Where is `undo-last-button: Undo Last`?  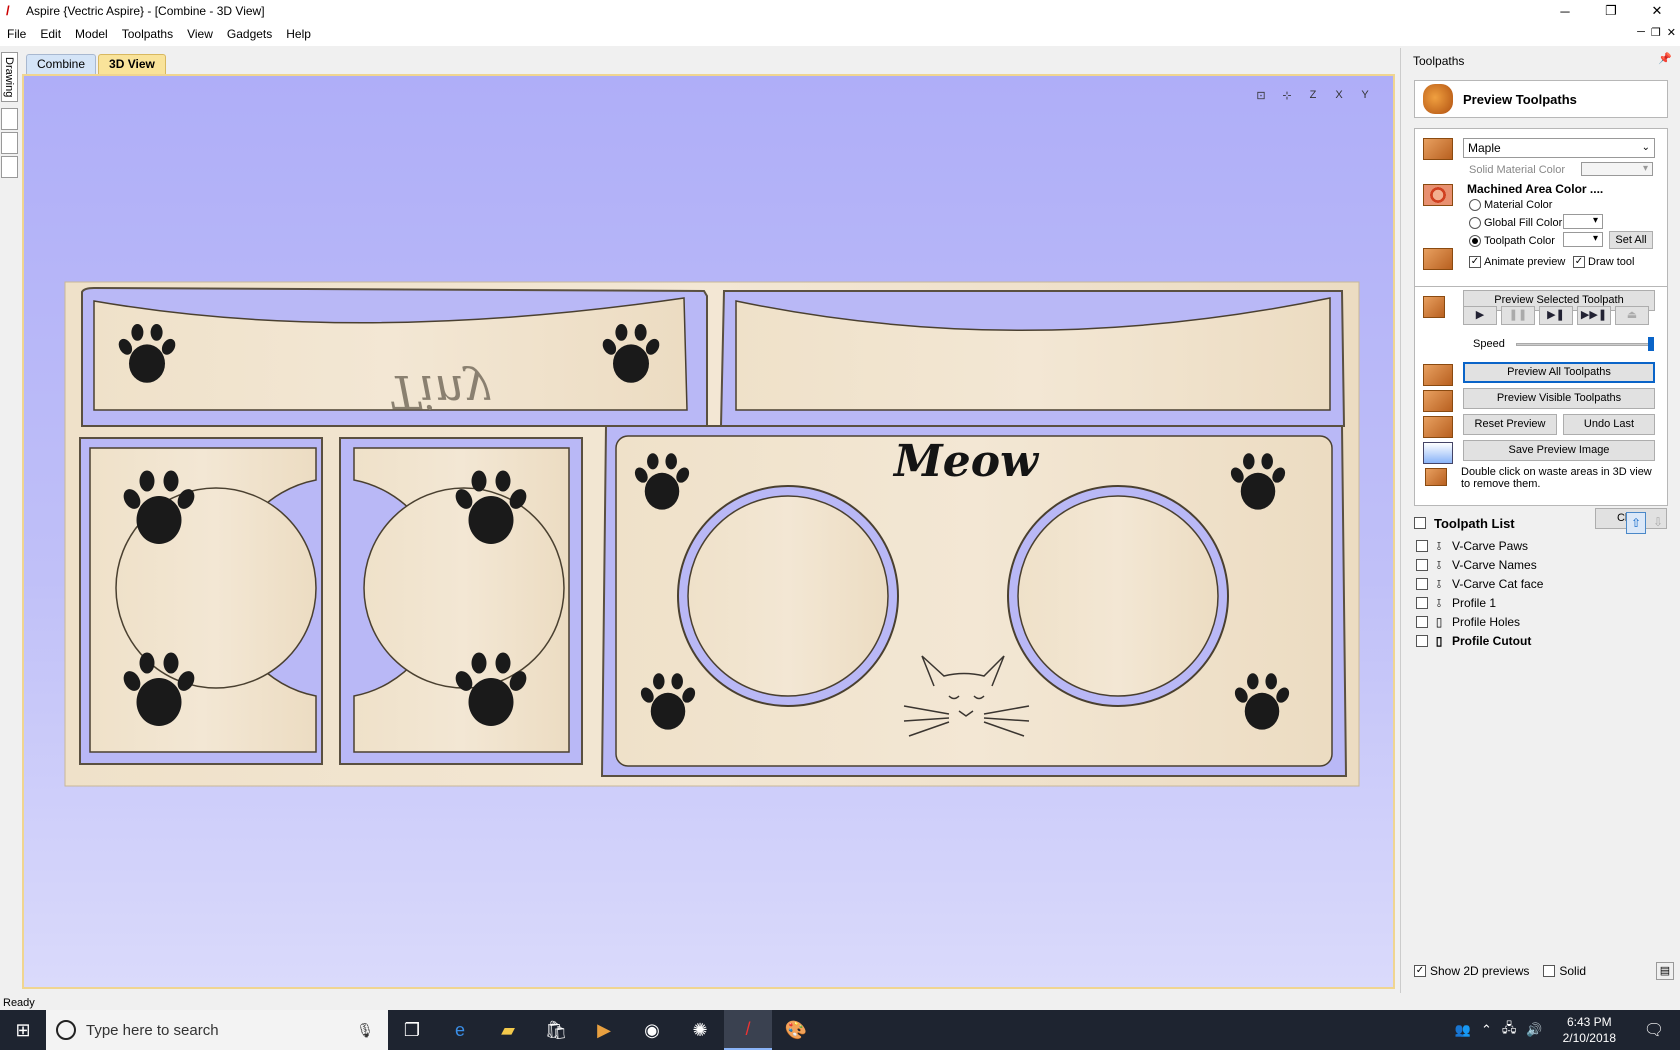 undo-last-button: Undo Last is located at coordinates (1609, 424).